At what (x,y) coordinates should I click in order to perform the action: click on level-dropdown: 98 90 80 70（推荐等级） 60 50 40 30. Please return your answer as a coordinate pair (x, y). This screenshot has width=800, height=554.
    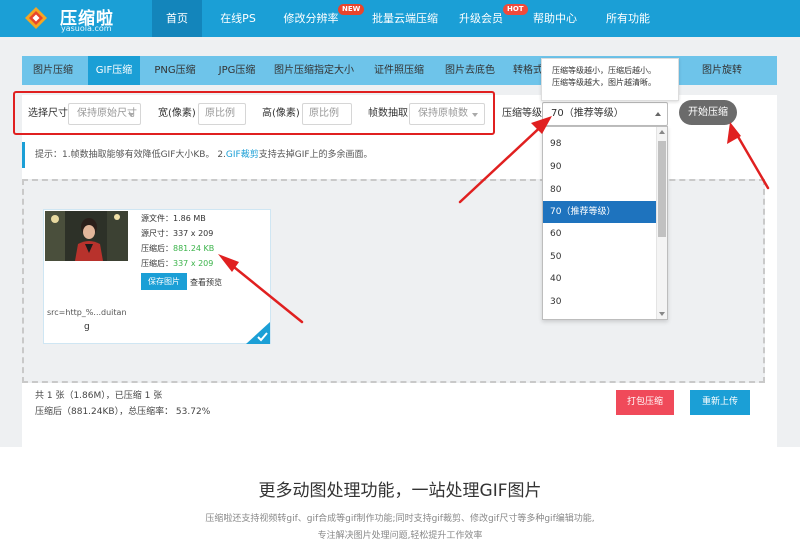
    Looking at the image, I should click on (605, 223).